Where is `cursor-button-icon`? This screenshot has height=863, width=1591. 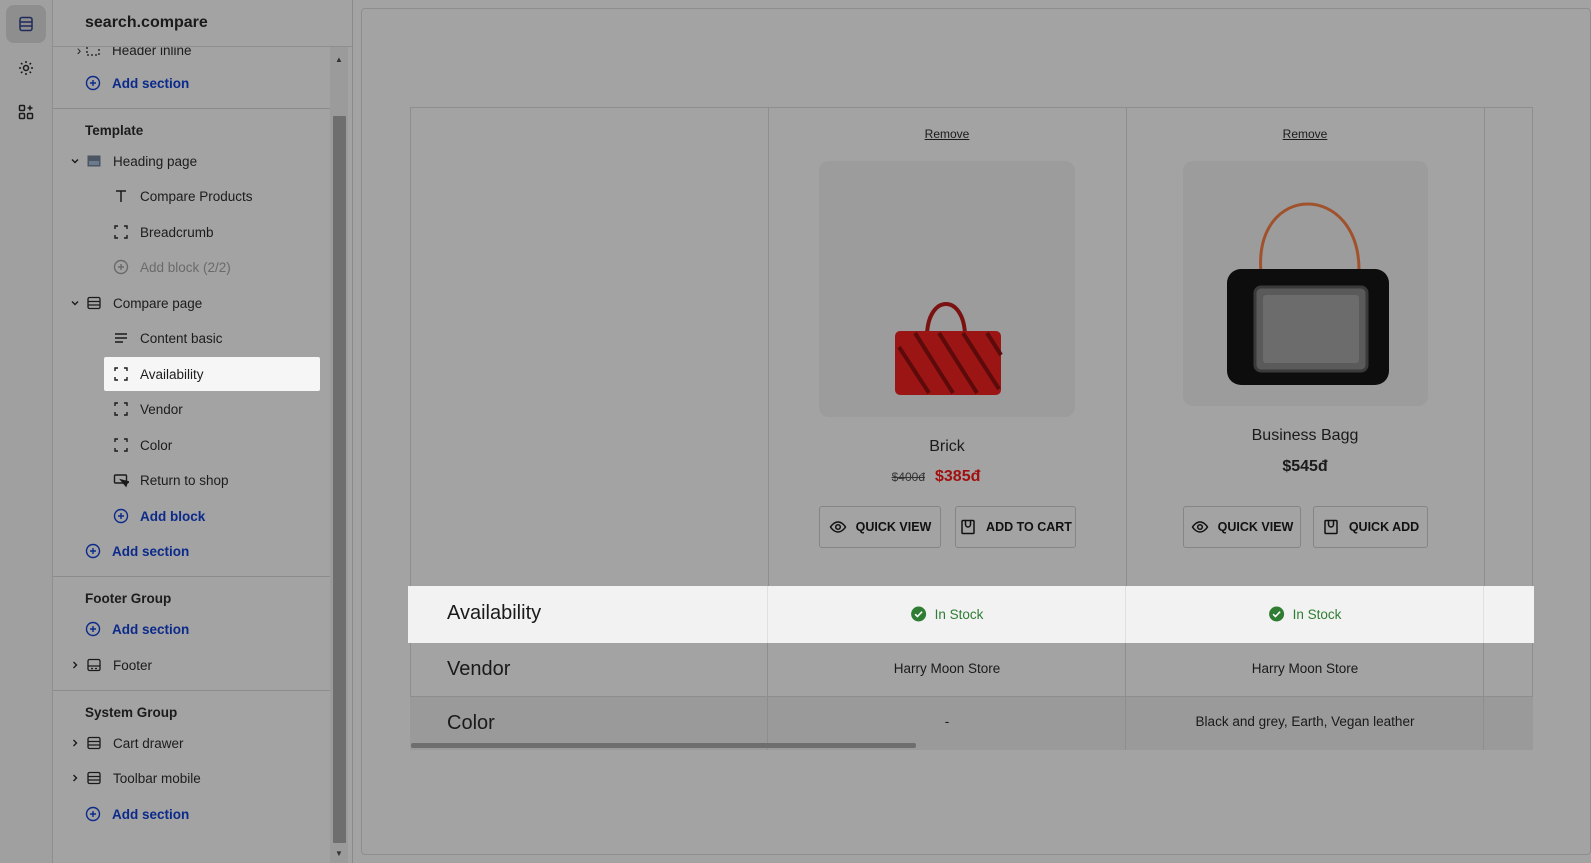 cursor-button-icon is located at coordinates (121, 480).